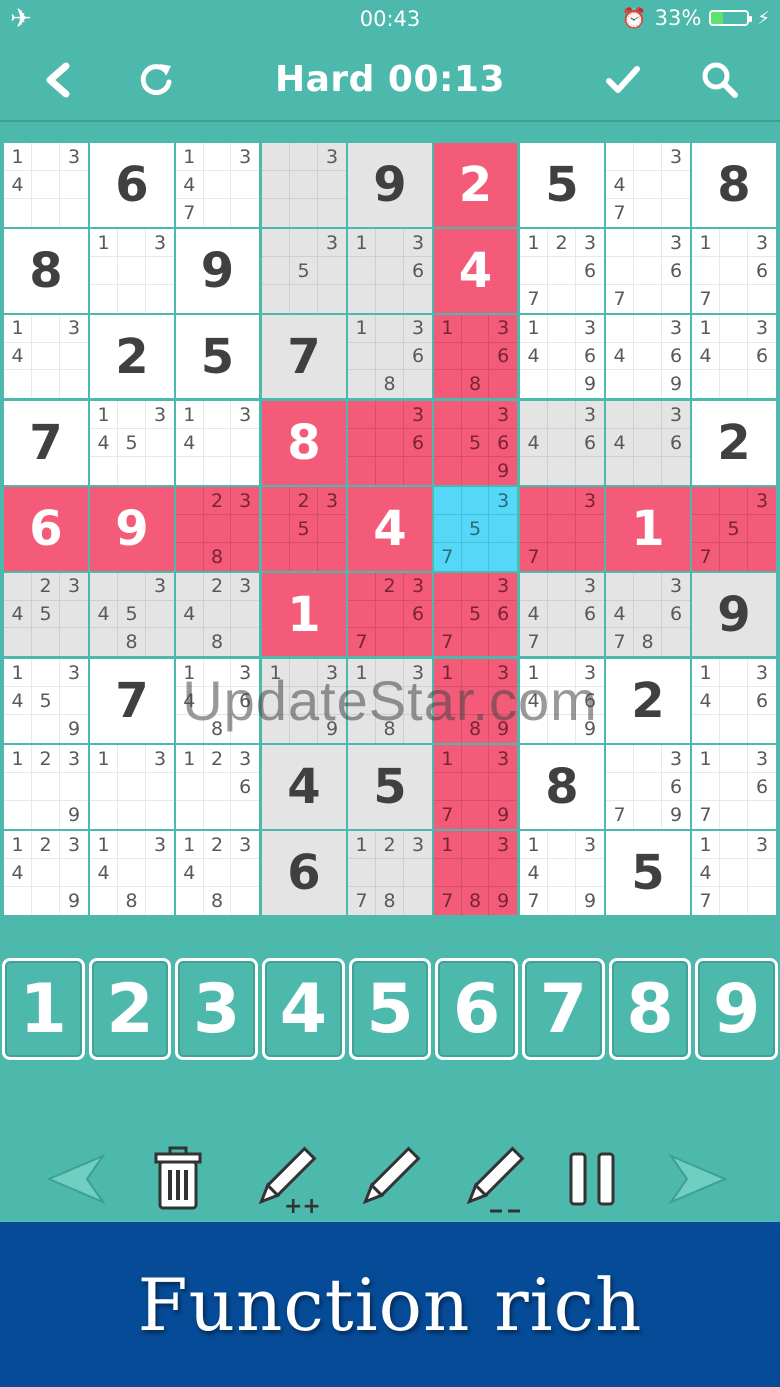  I want to click on sudoku-cell-r6c3: 2348, so click(218, 615).